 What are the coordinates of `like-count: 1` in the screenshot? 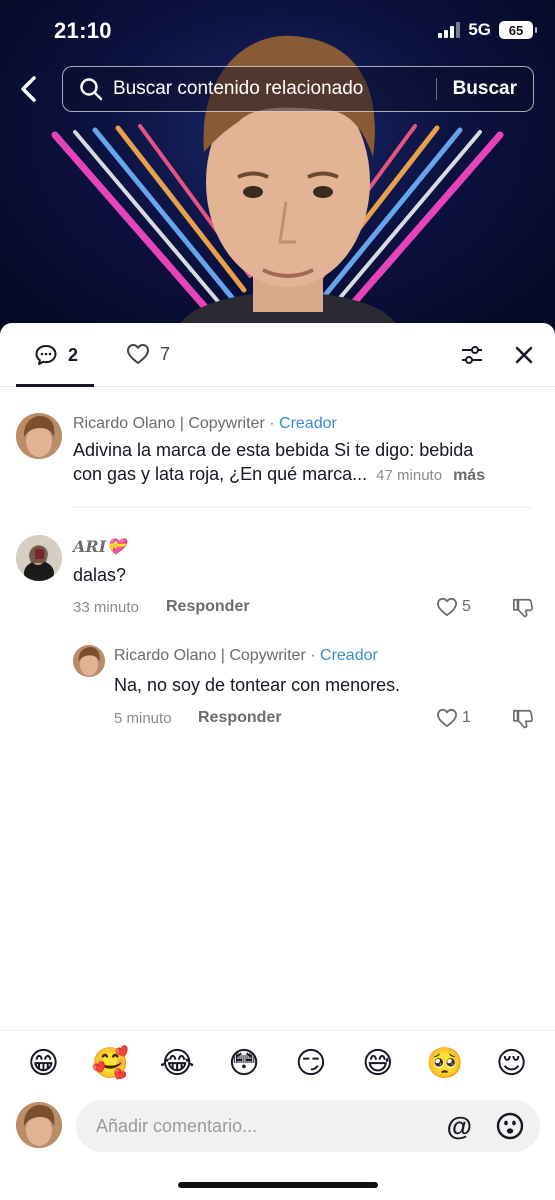 It's located at (466, 717).